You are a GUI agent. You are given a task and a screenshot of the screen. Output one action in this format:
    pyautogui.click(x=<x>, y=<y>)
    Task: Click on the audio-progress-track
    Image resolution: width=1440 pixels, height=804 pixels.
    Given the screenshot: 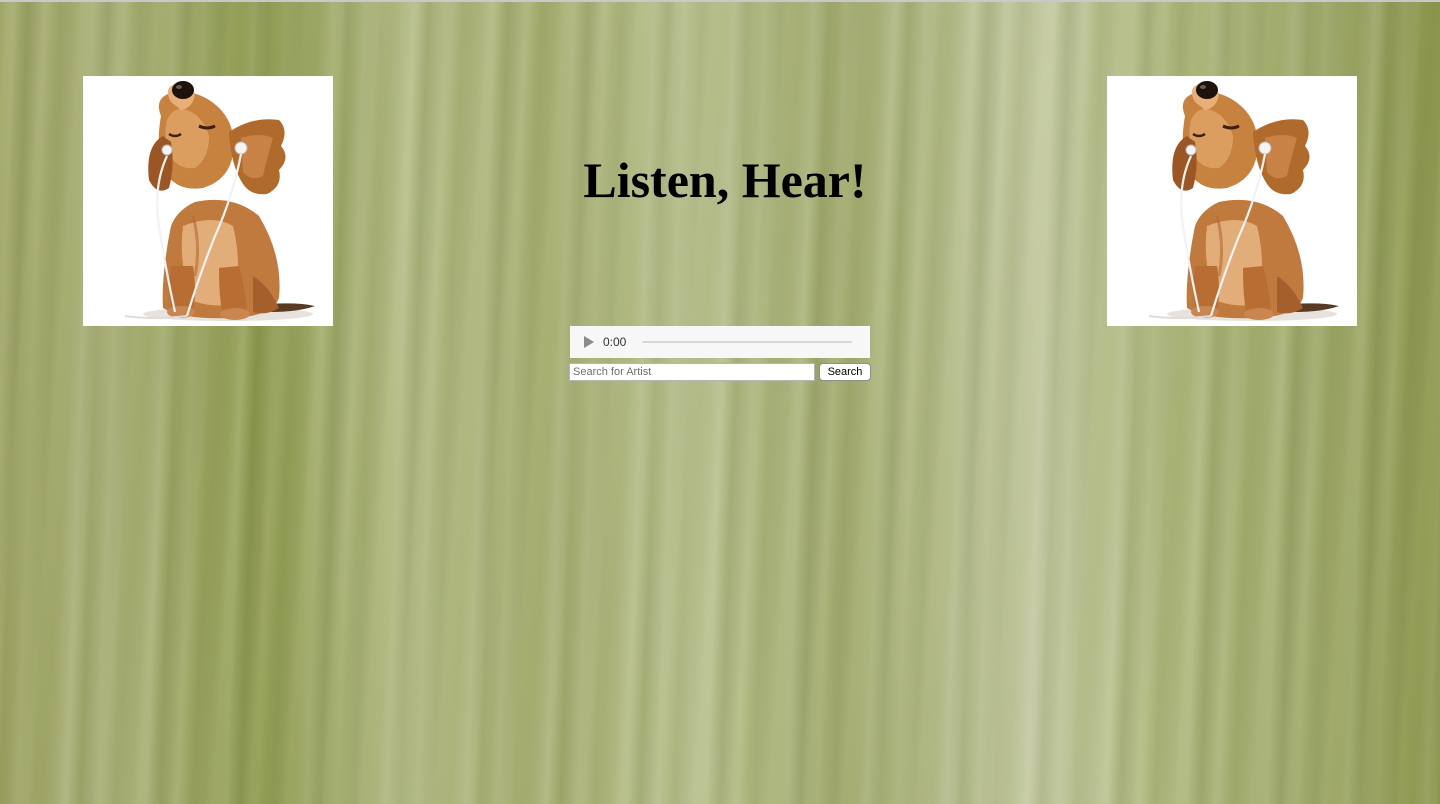 What is the action you would take?
    pyautogui.click(x=747, y=342)
    